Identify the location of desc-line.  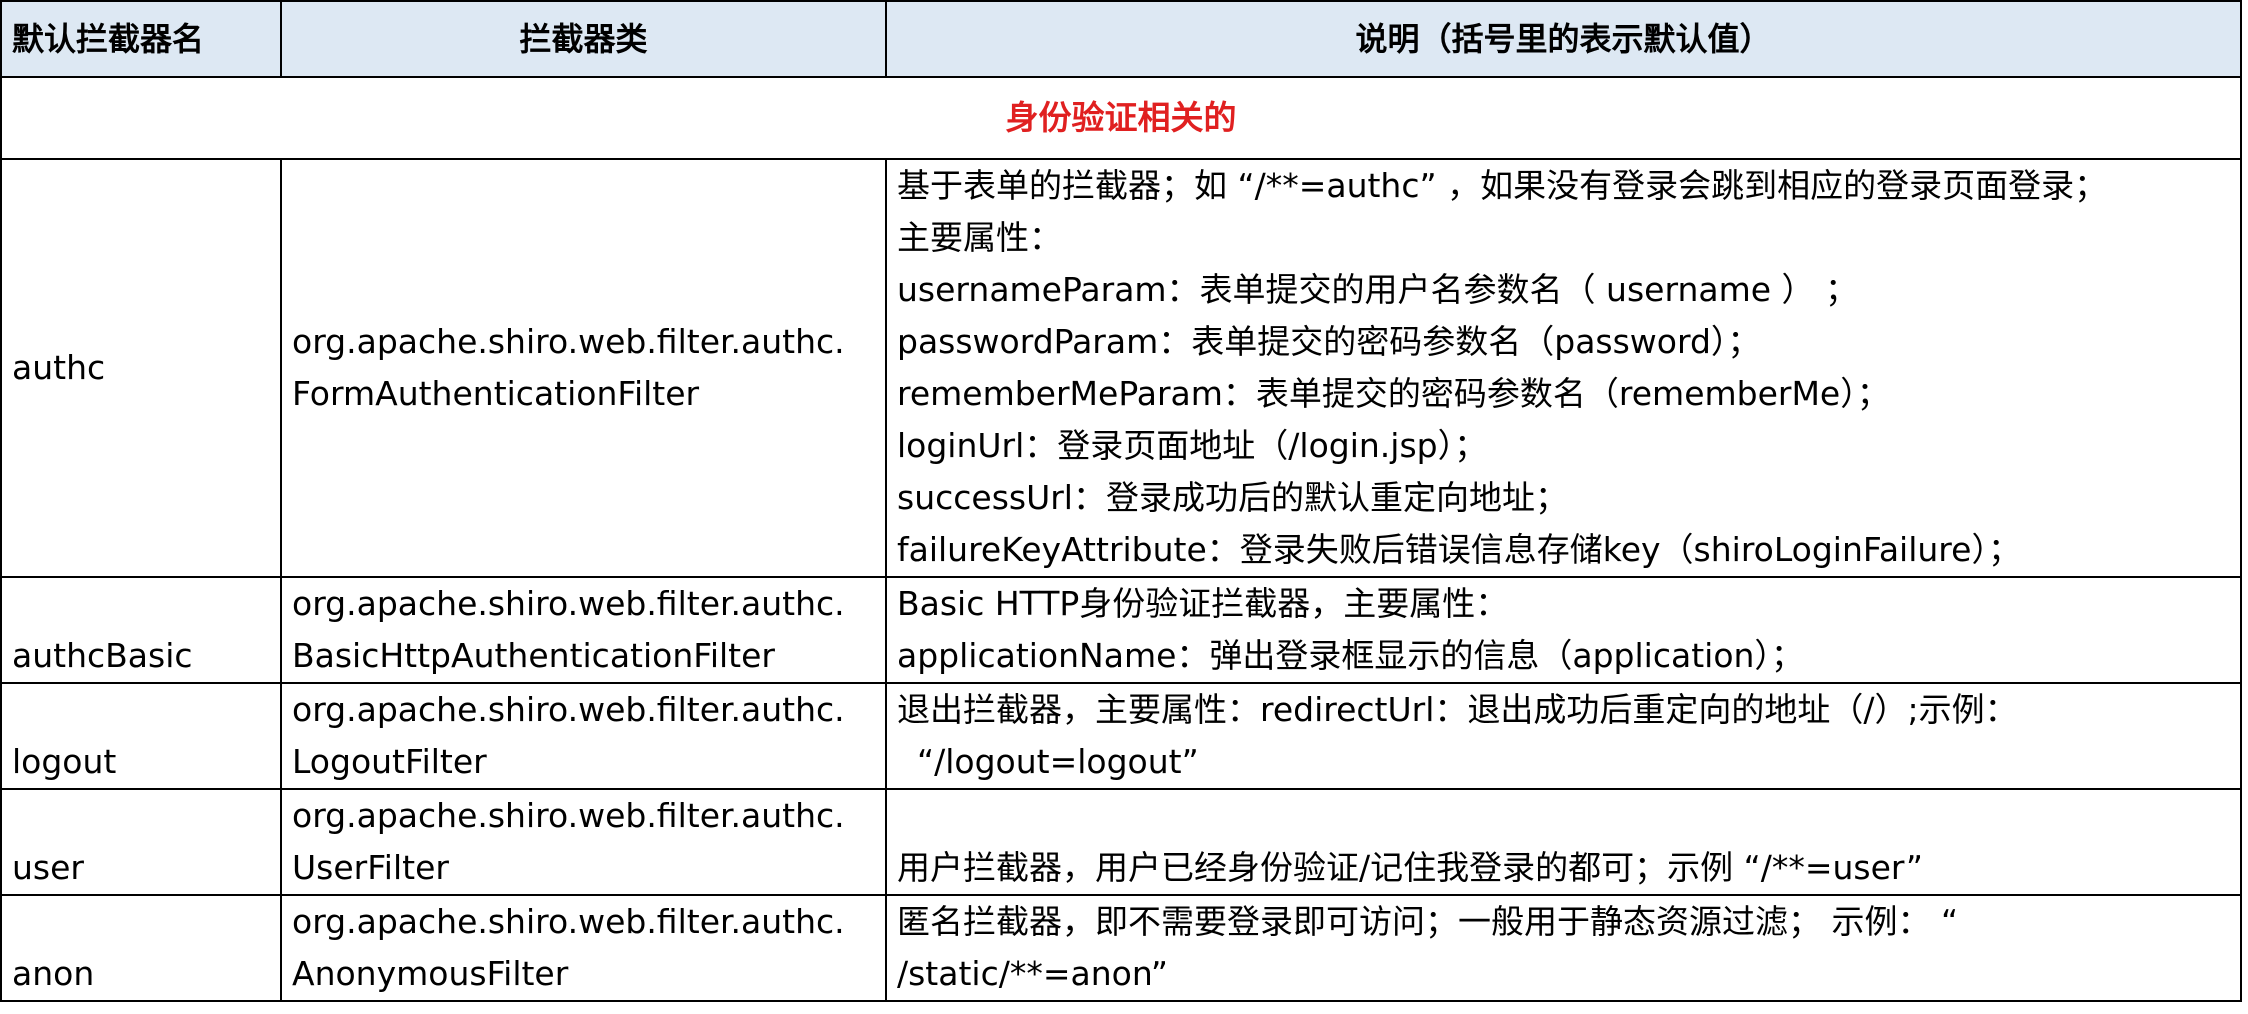
(1563, 816).